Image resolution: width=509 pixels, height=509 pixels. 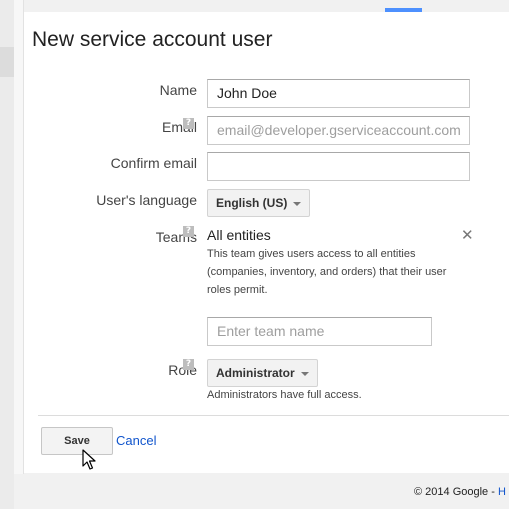 What do you see at coordinates (188, 123) in the screenshot?
I see `email-help-icon: ?` at bounding box center [188, 123].